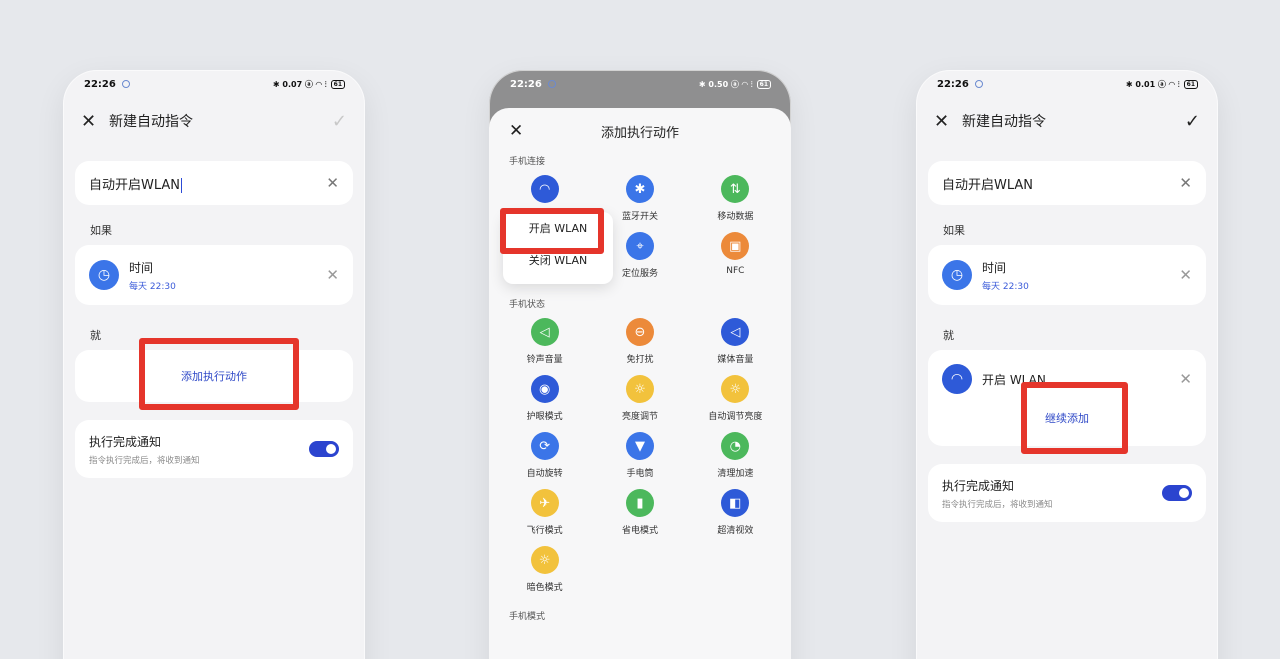  What do you see at coordinates (988, 185) in the screenshot?
I see `command-name-value: 自动开启WLAN` at bounding box center [988, 185].